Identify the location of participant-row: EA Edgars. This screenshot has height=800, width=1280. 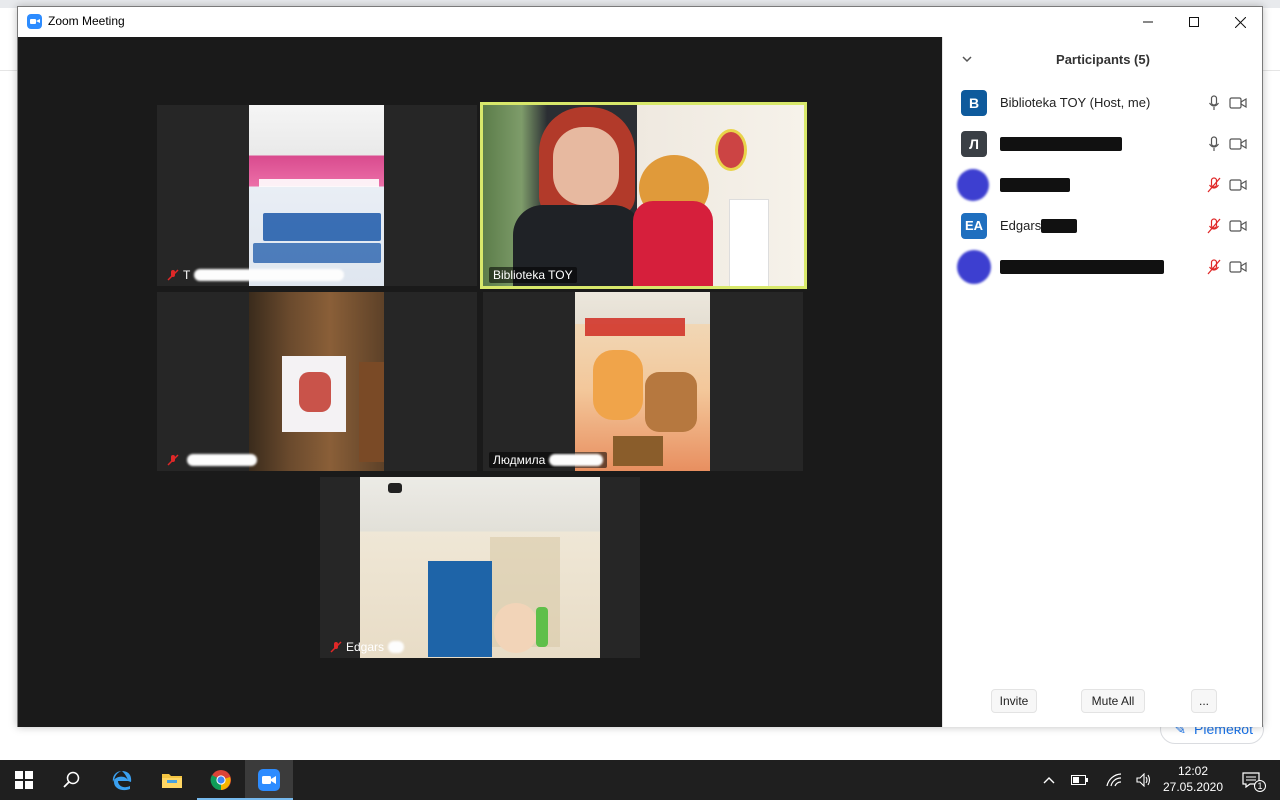
(1103, 225).